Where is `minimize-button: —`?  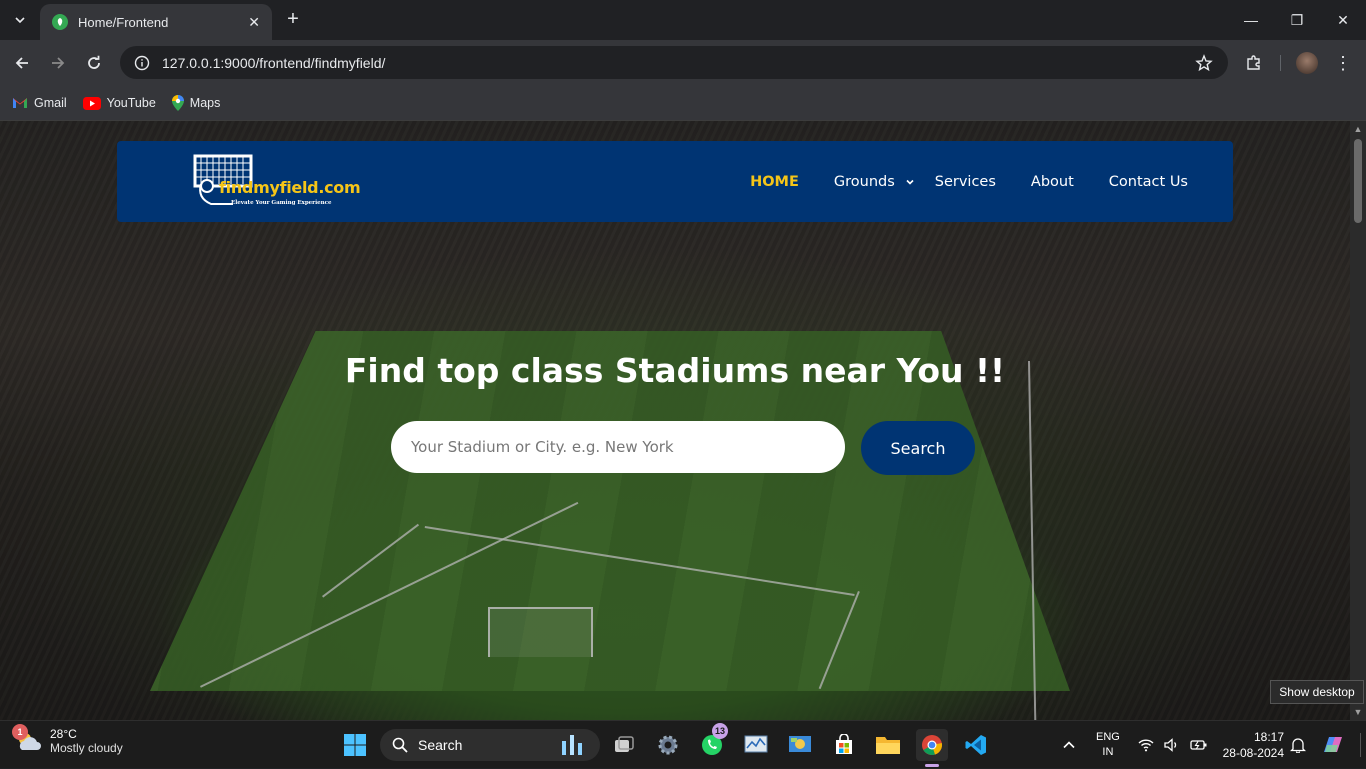
minimize-button: — is located at coordinates (1251, 20).